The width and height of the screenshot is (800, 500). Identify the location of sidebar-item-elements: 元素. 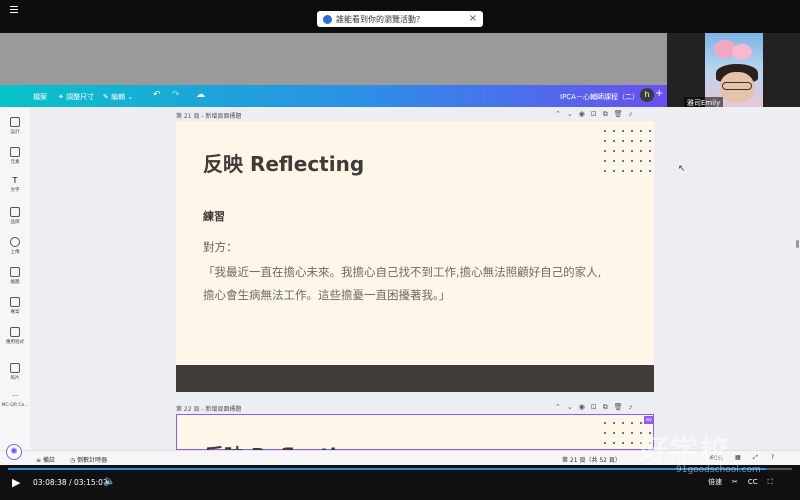
(15, 156).